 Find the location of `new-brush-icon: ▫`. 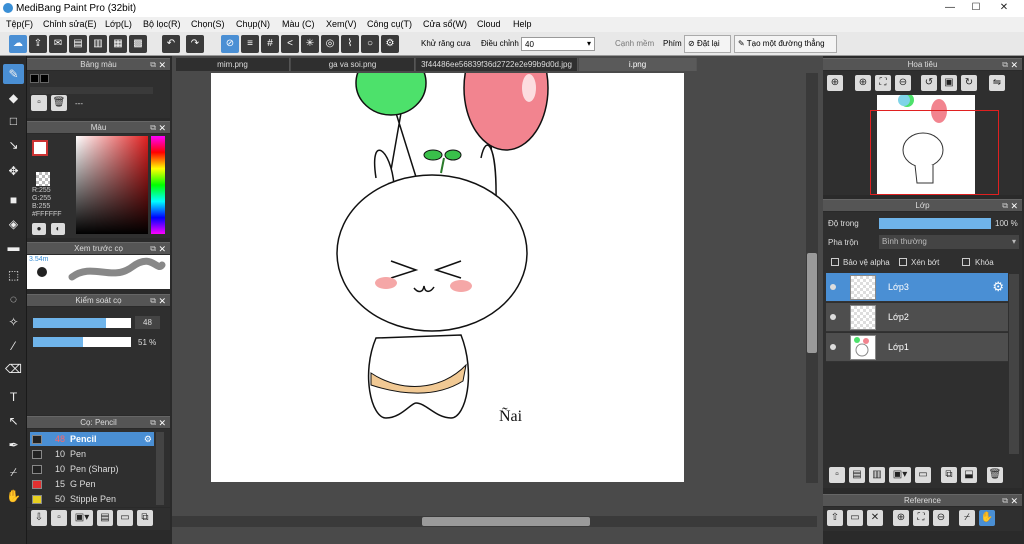

new-brush-icon: ▫ is located at coordinates (59, 518).